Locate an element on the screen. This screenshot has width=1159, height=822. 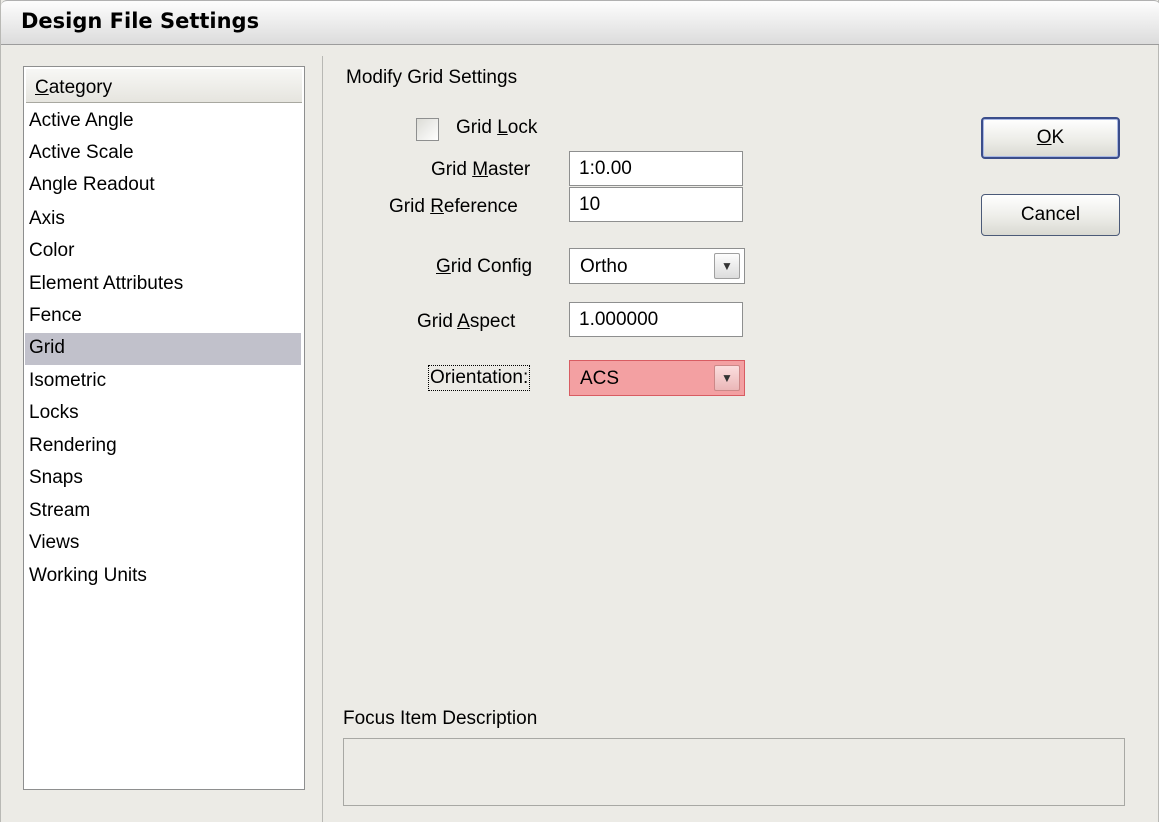
grid-master-input: 1:0.00 is located at coordinates (656, 168).